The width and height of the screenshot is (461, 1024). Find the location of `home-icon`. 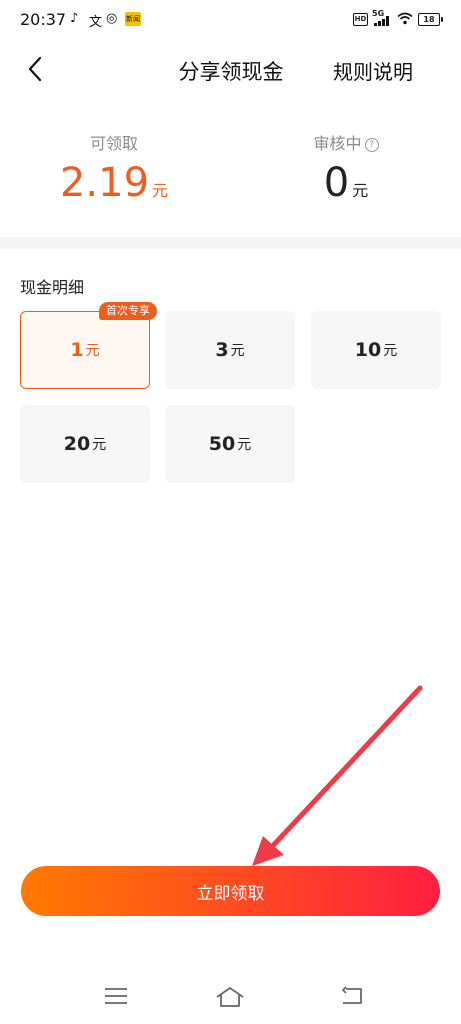

home-icon is located at coordinates (230, 997).